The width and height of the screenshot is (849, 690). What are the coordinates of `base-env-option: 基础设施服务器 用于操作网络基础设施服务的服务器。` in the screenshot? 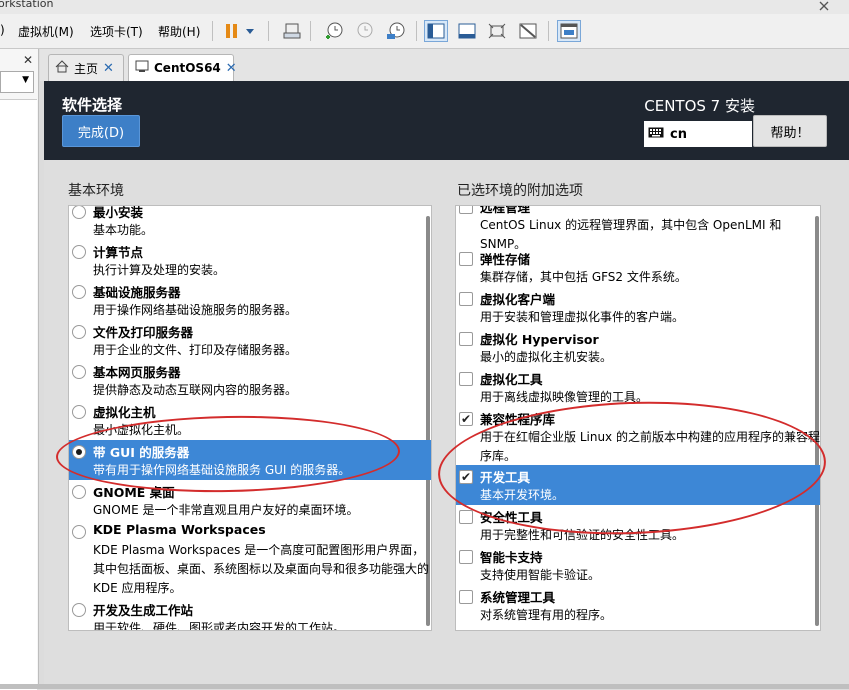 It's located at (250, 300).